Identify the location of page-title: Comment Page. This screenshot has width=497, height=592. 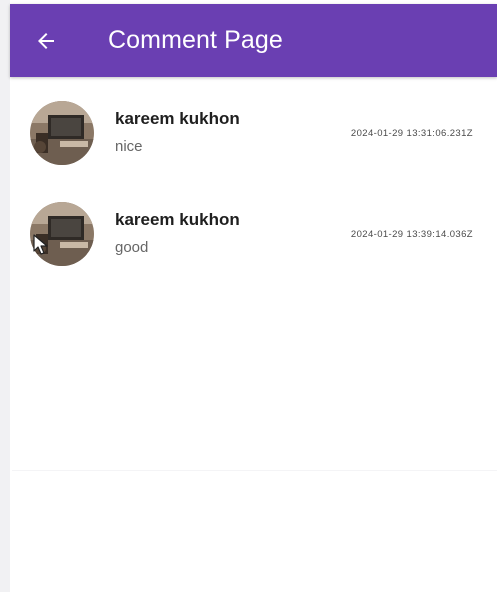
(195, 40).